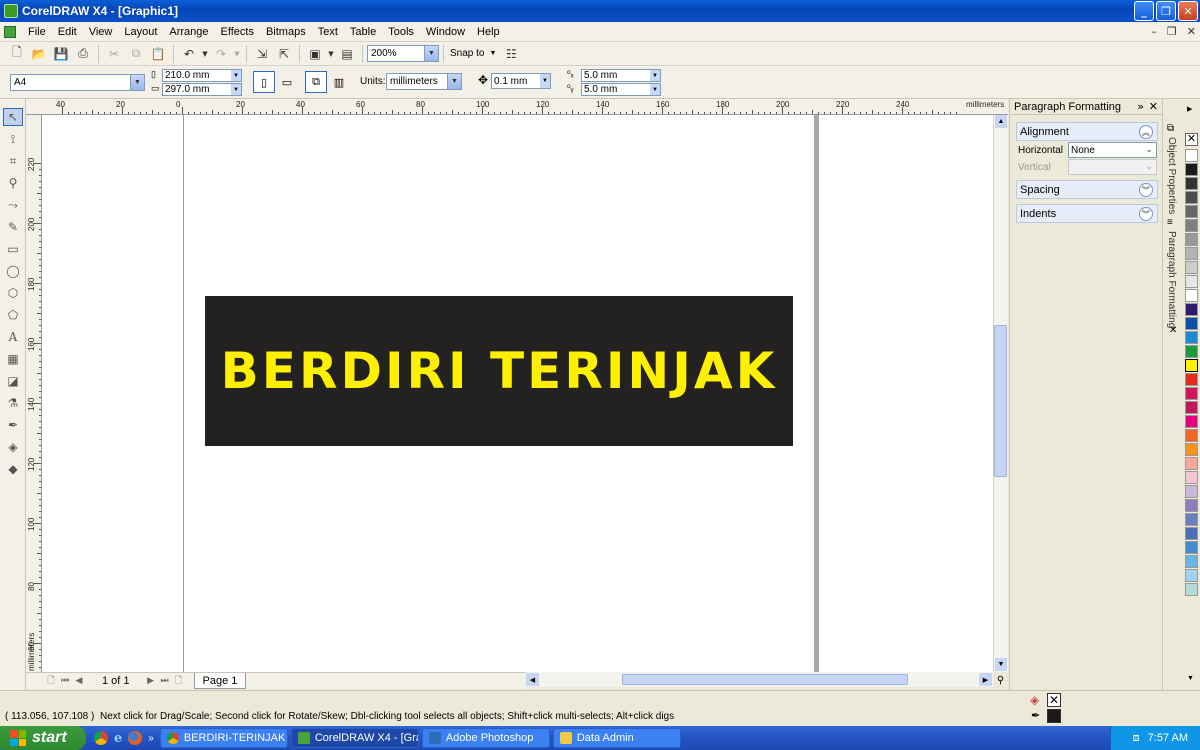 The height and width of the screenshot is (750, 1200). Describe the element at coordinates (13, 249) in the screenshot. I see `rectangle-tool-icon: ▭` at that location.